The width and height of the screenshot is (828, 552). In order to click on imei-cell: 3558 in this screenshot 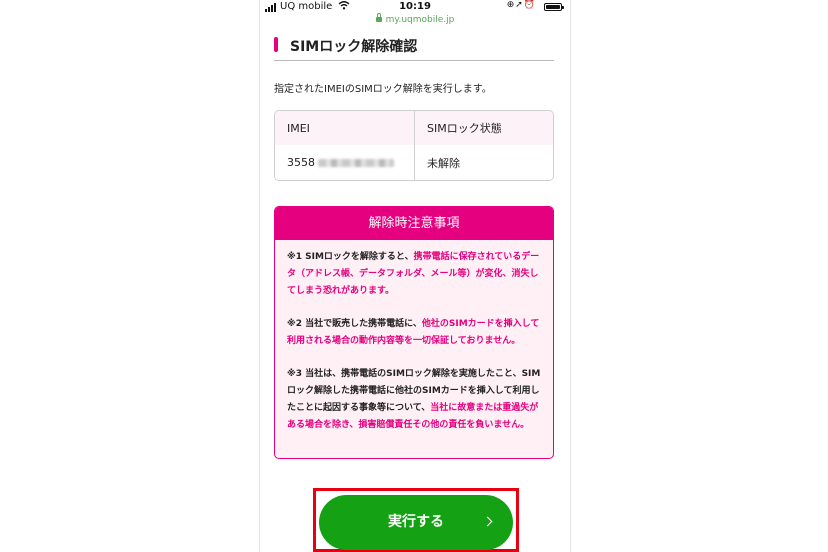, I will do `click(345, 162)`.